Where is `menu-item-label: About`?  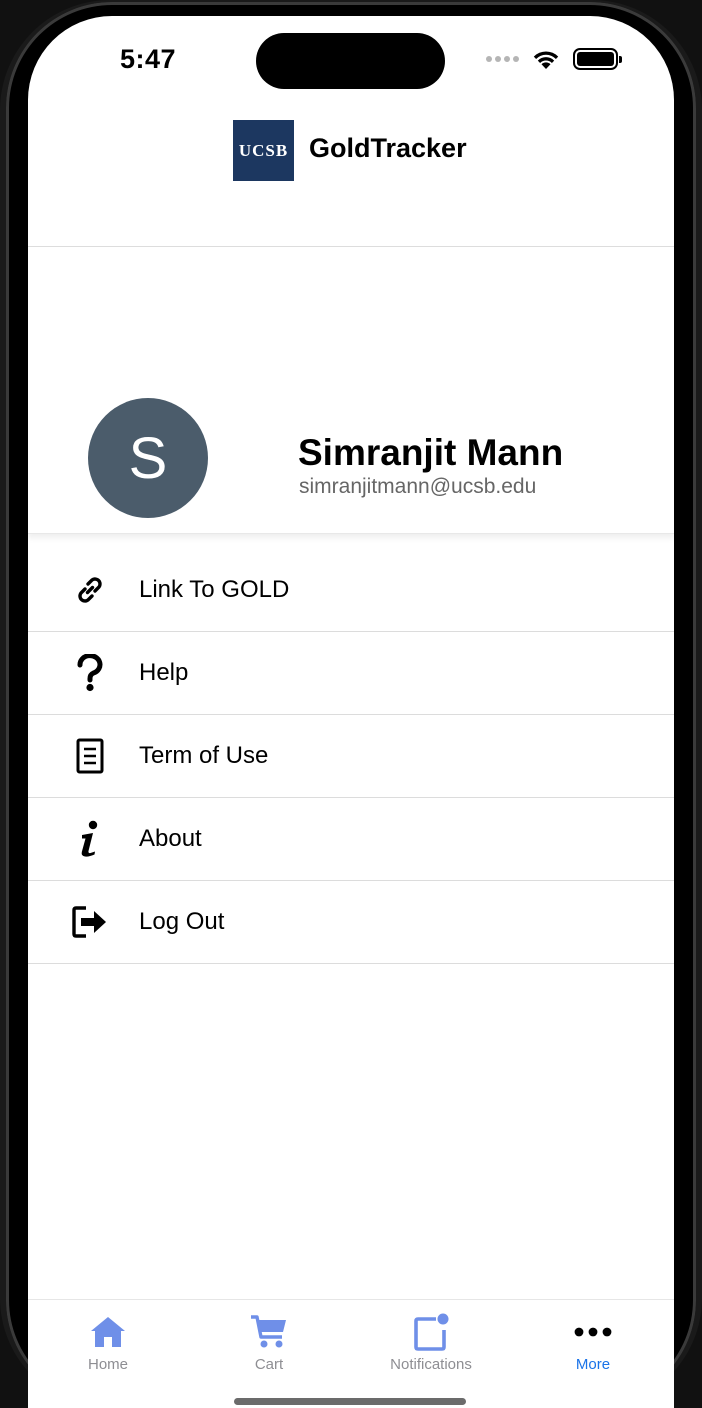 menu-item-label: About is located at coordinates (170, 838).